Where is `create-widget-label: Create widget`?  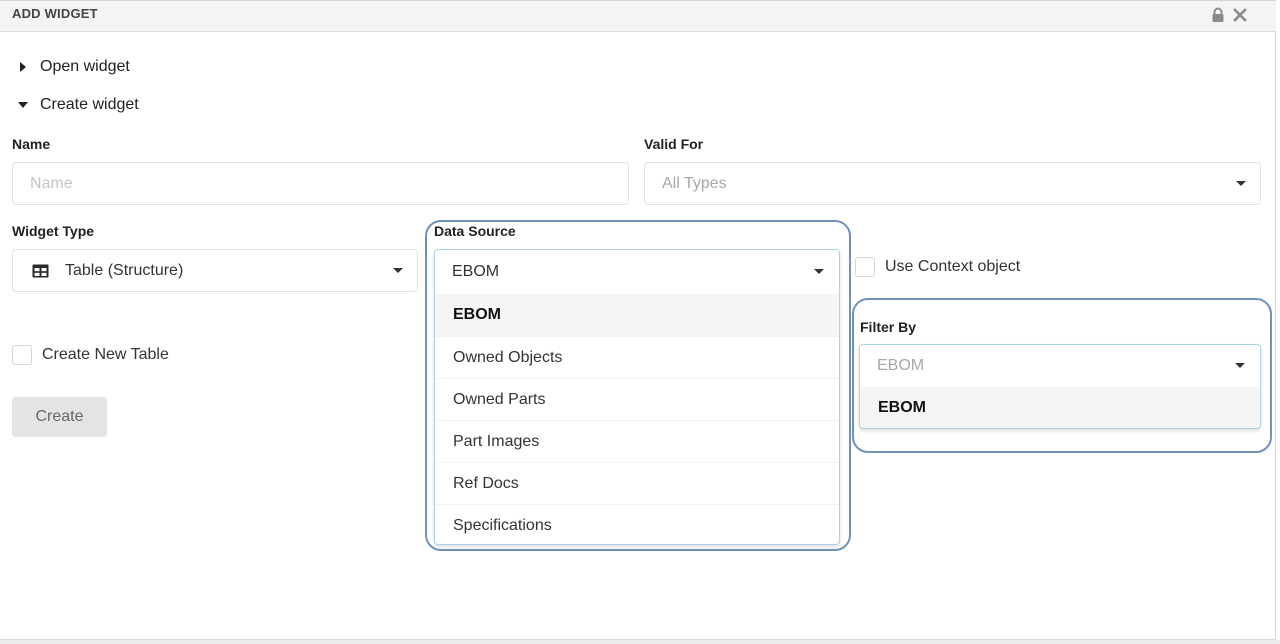
create-widget-label: Create widget is located at coordinates (89, 104).